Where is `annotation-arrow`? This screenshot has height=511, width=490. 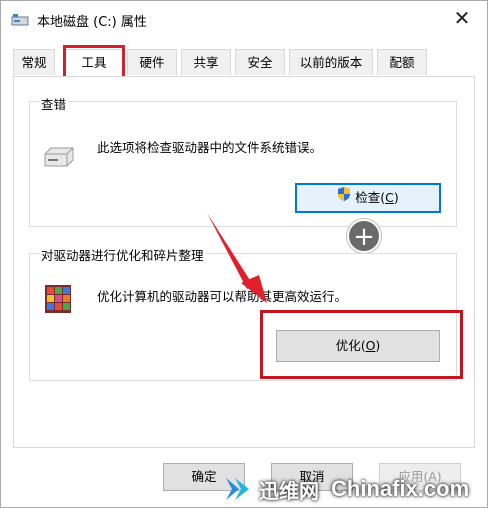
annotation-arrow is located at coordinates (237, 258).